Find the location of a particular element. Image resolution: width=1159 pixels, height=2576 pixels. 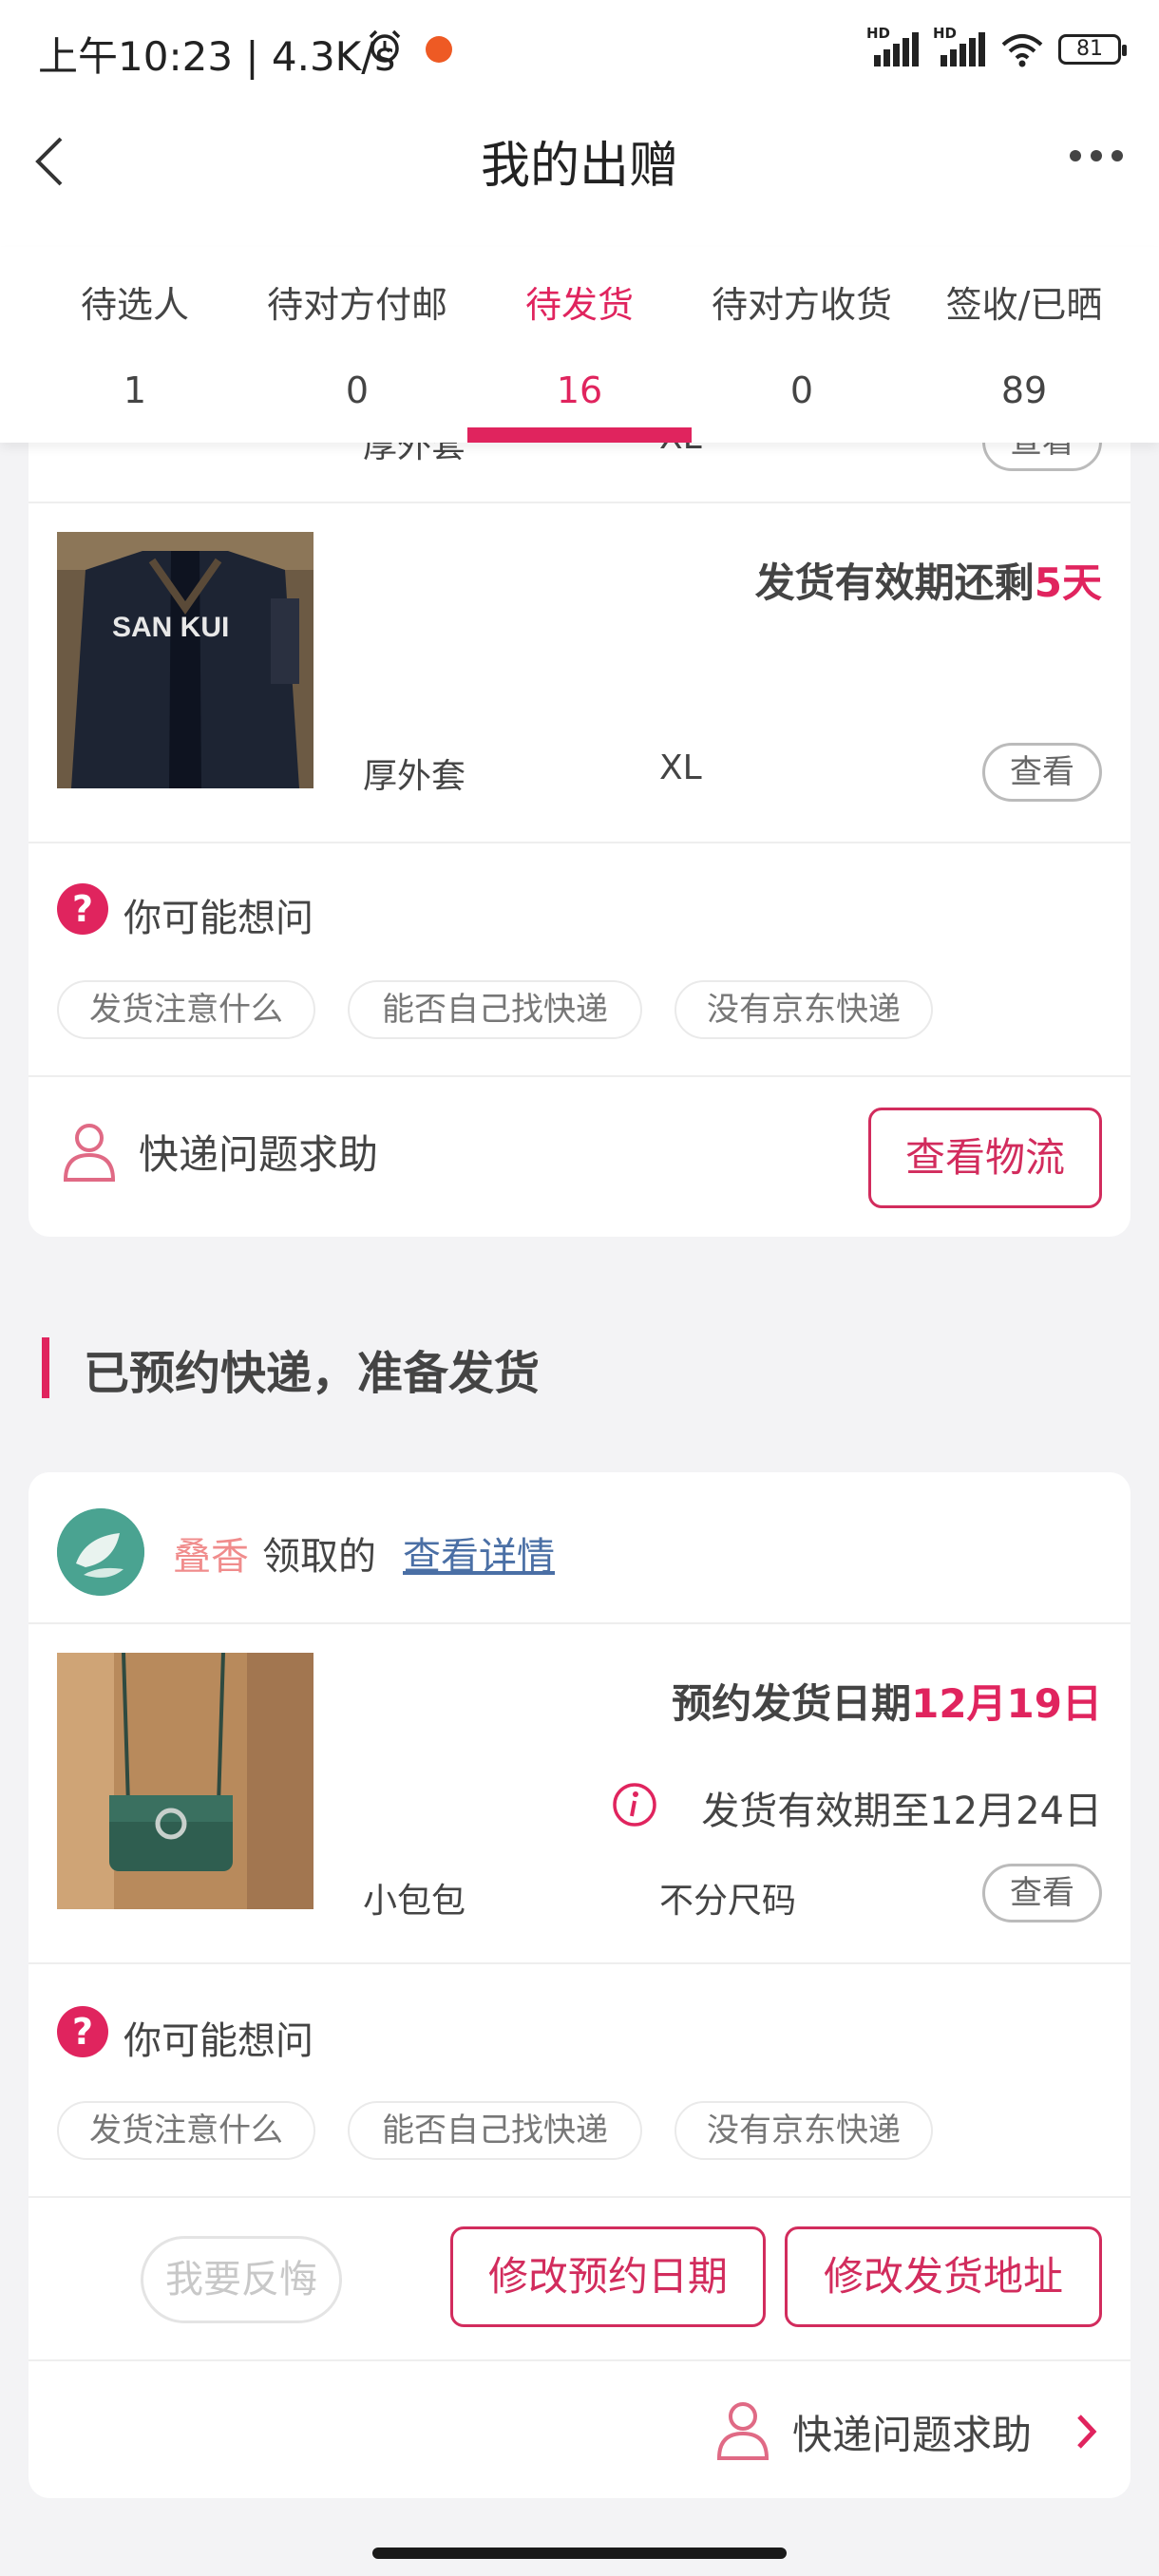

validity-text: 发货有效期至12月24日 is located at coordinates (901, 1811).